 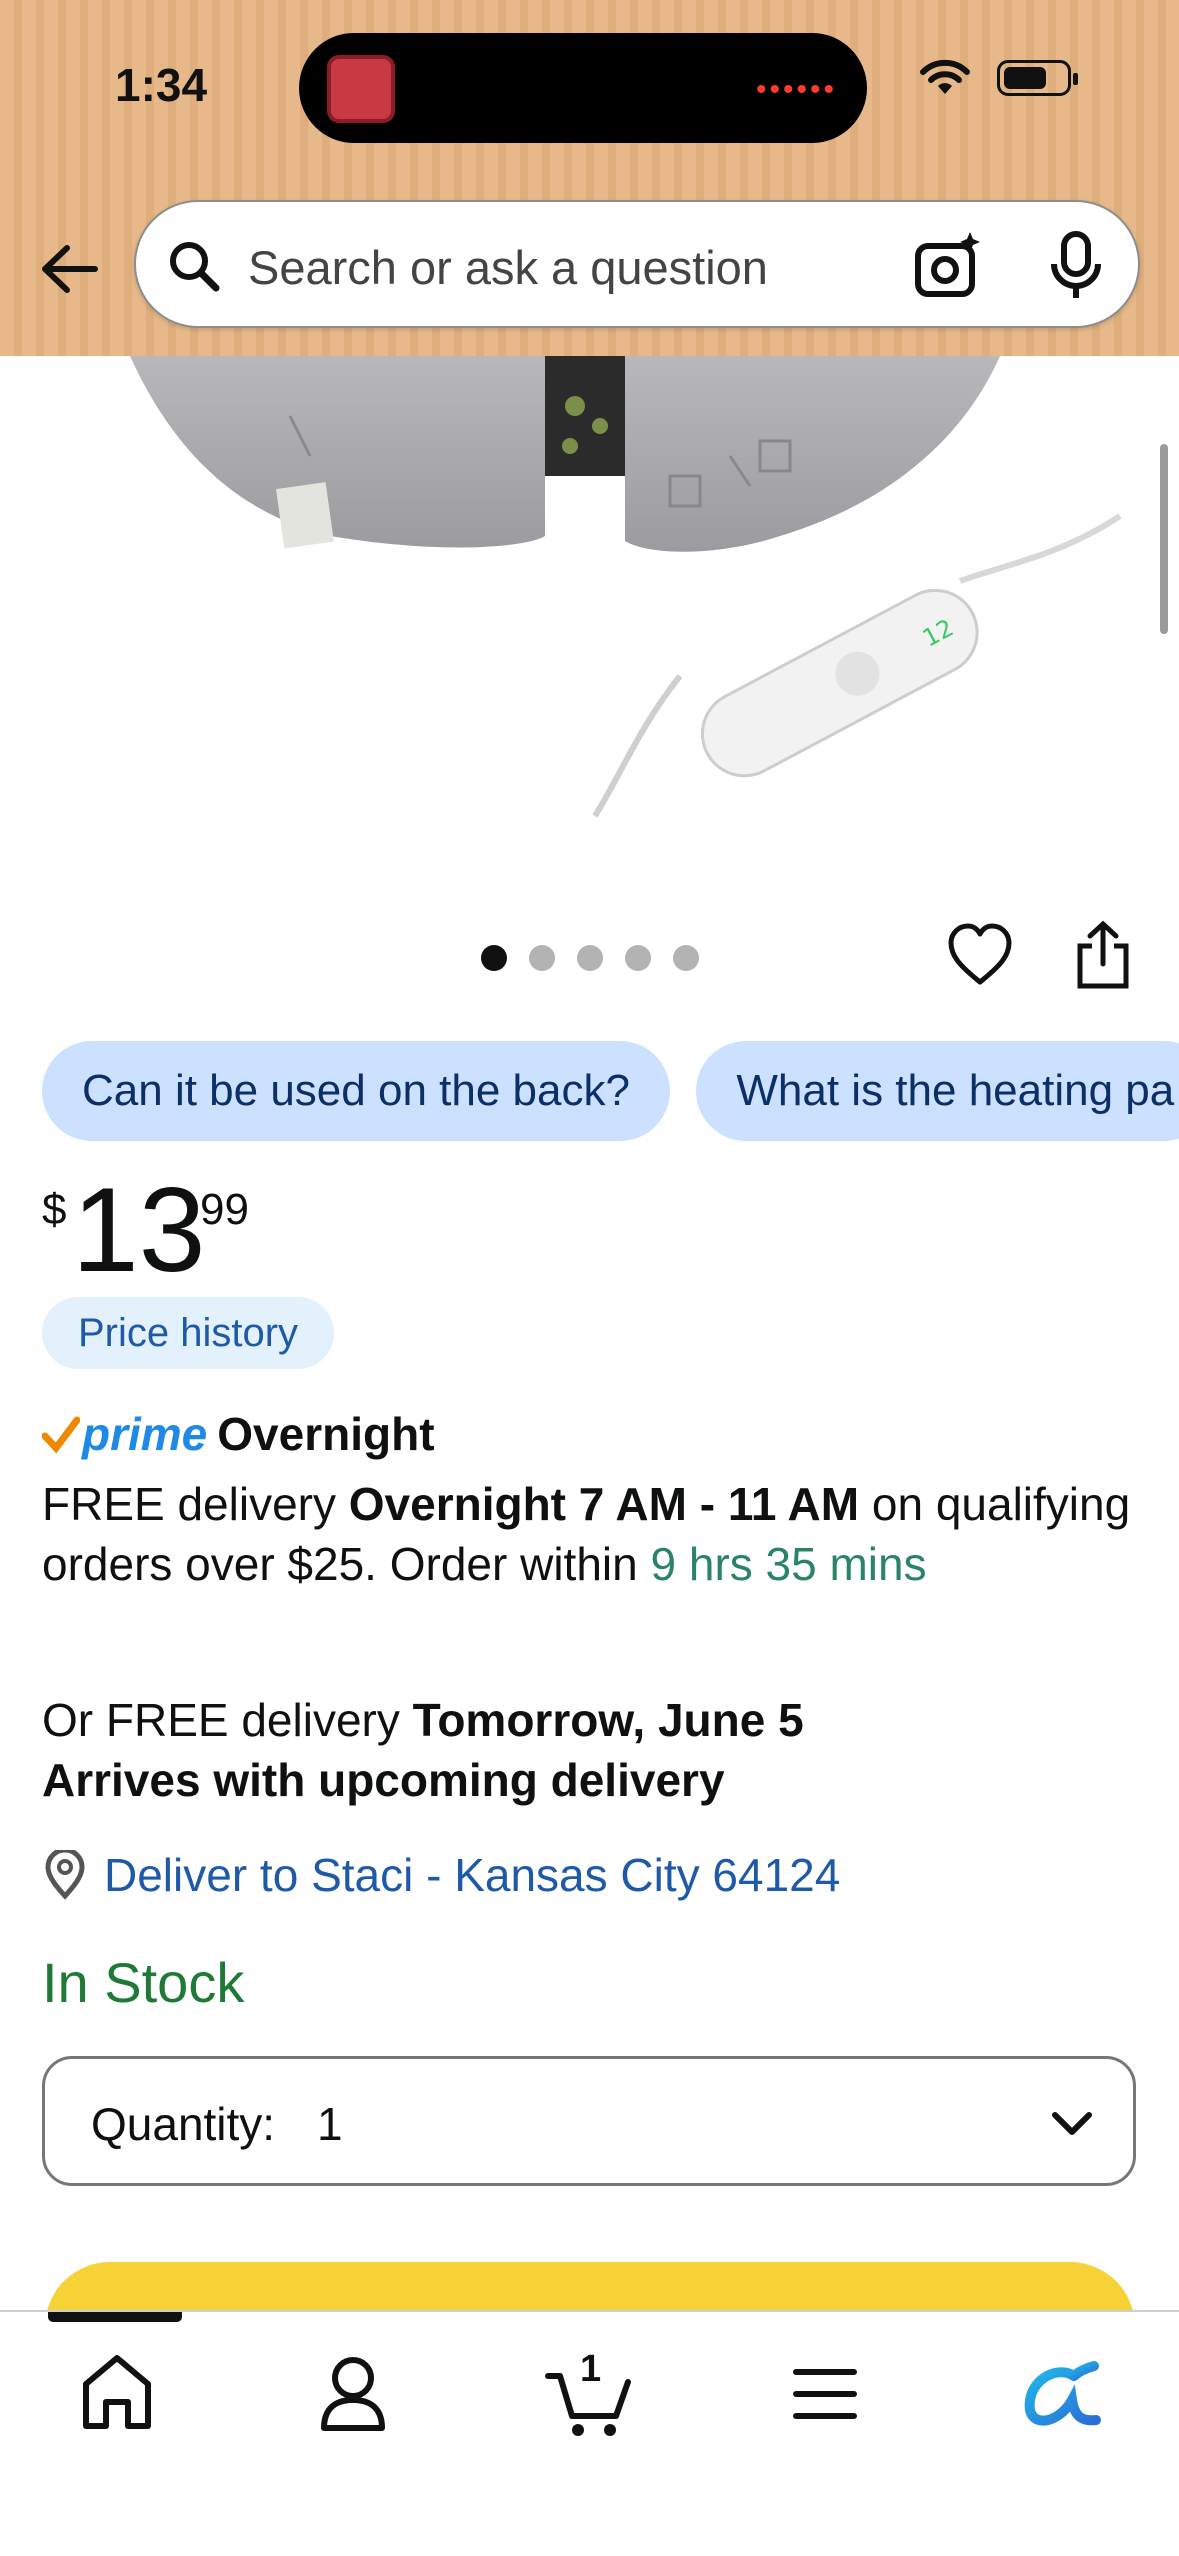 I want to click on status-icons, so click(x=998, y=78).